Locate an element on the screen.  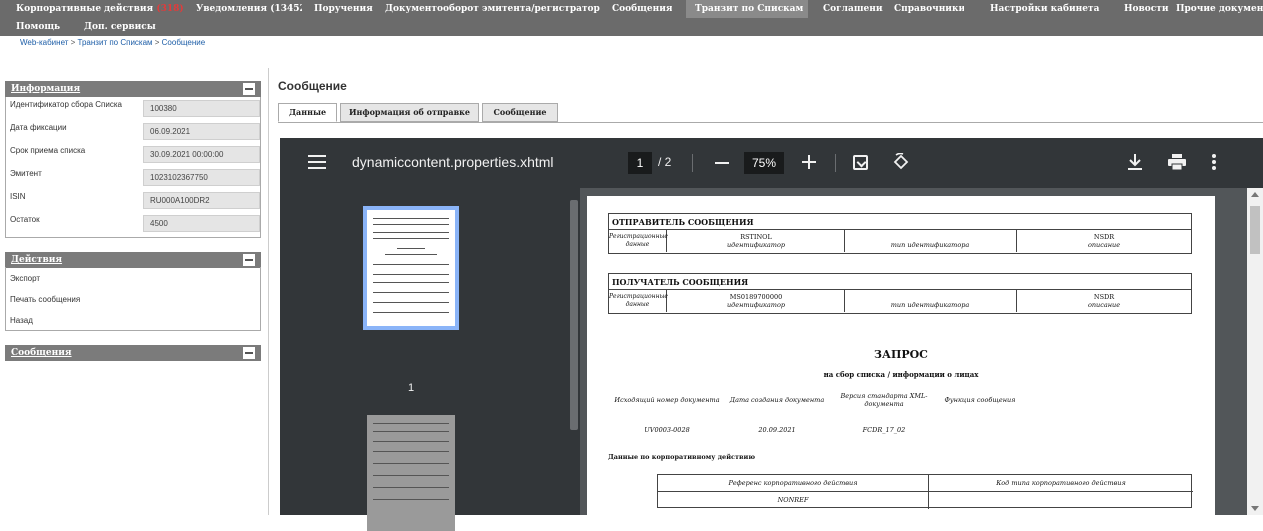
info-row-deadline: Срок приема списка 30.09.2021 00:00:00 is located at coordinates (133, 155).